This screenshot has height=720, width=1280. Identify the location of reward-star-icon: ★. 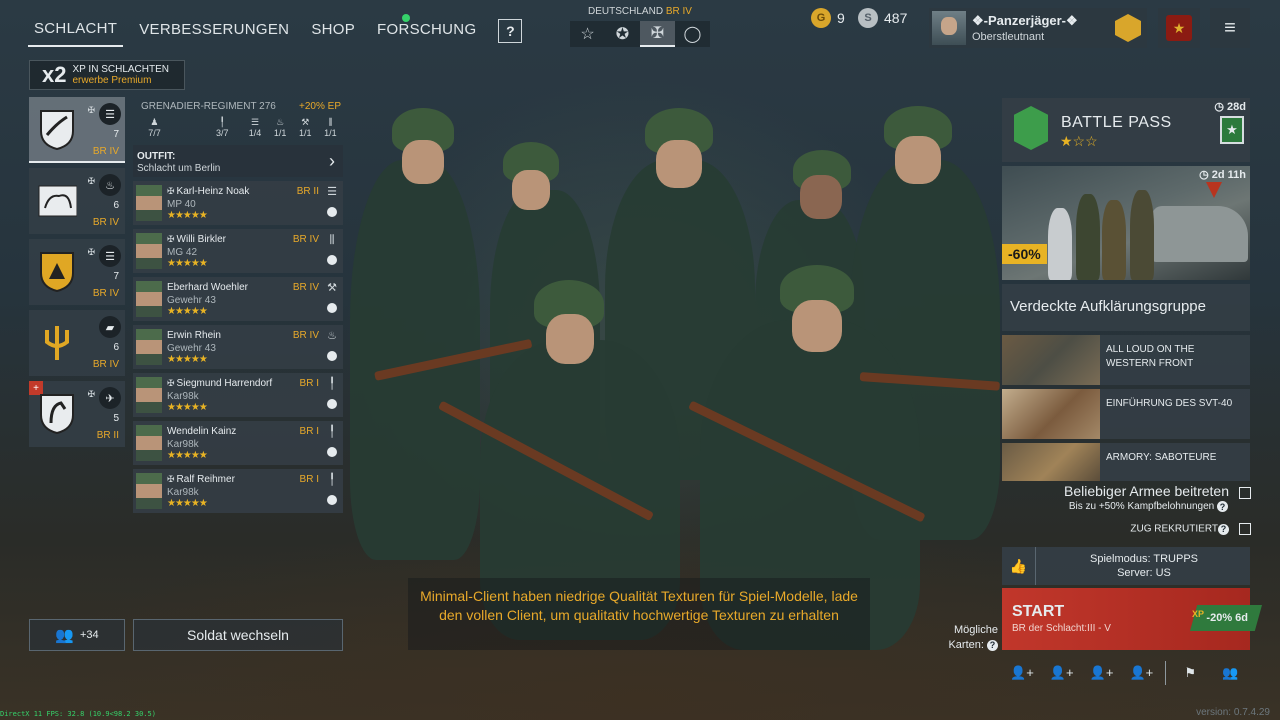
(1232, 130).